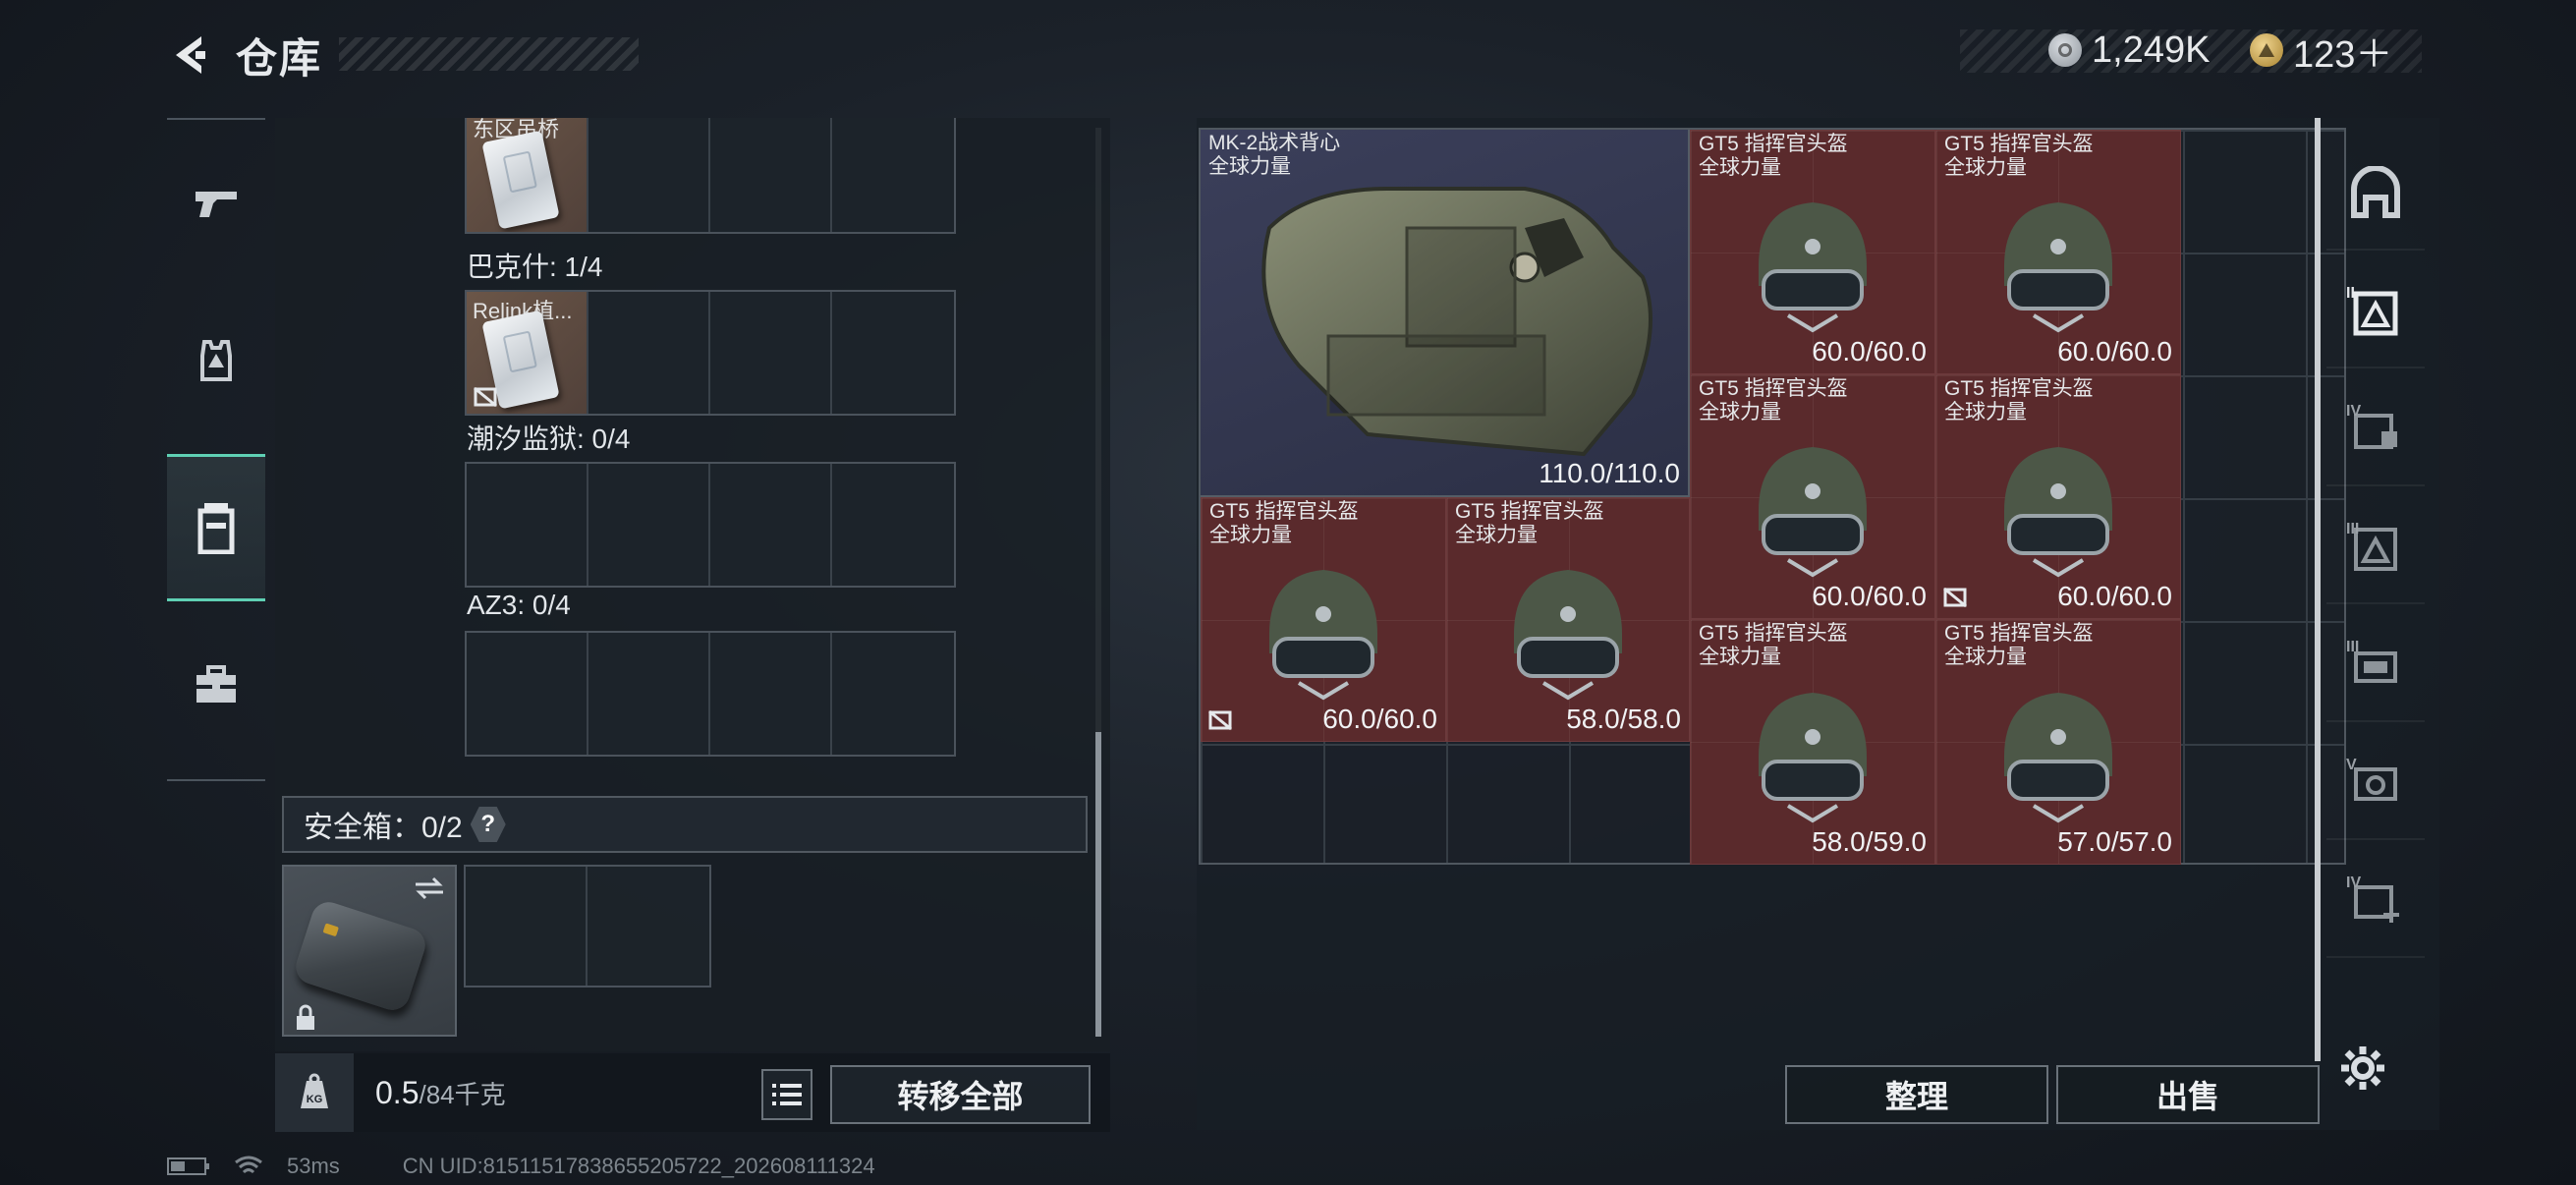 The image size is (2576, 1185). I want to click on keycard-item: 东区吊桥, so click(527, 175).